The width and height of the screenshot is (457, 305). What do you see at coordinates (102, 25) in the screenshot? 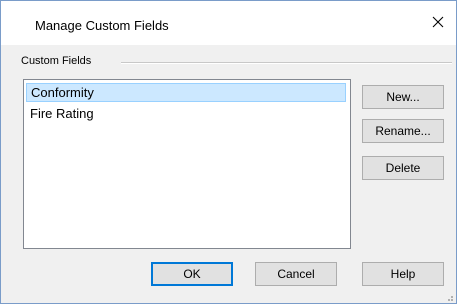
I see `dialog-title: Manage Custom Fields` at bounding box center [102, 25].